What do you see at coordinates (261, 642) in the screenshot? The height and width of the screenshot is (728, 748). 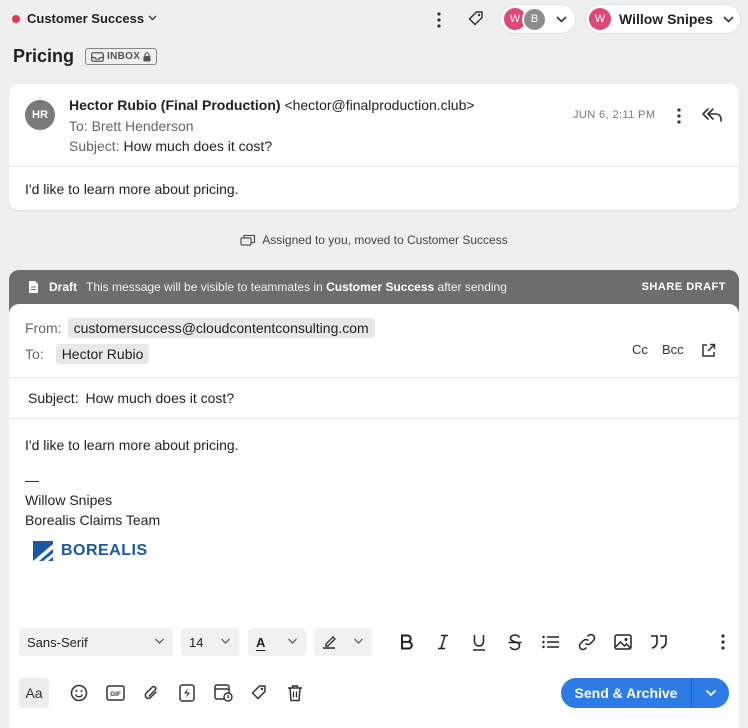 I see `text-color-glyph: A` at bounding box center [261, 642].